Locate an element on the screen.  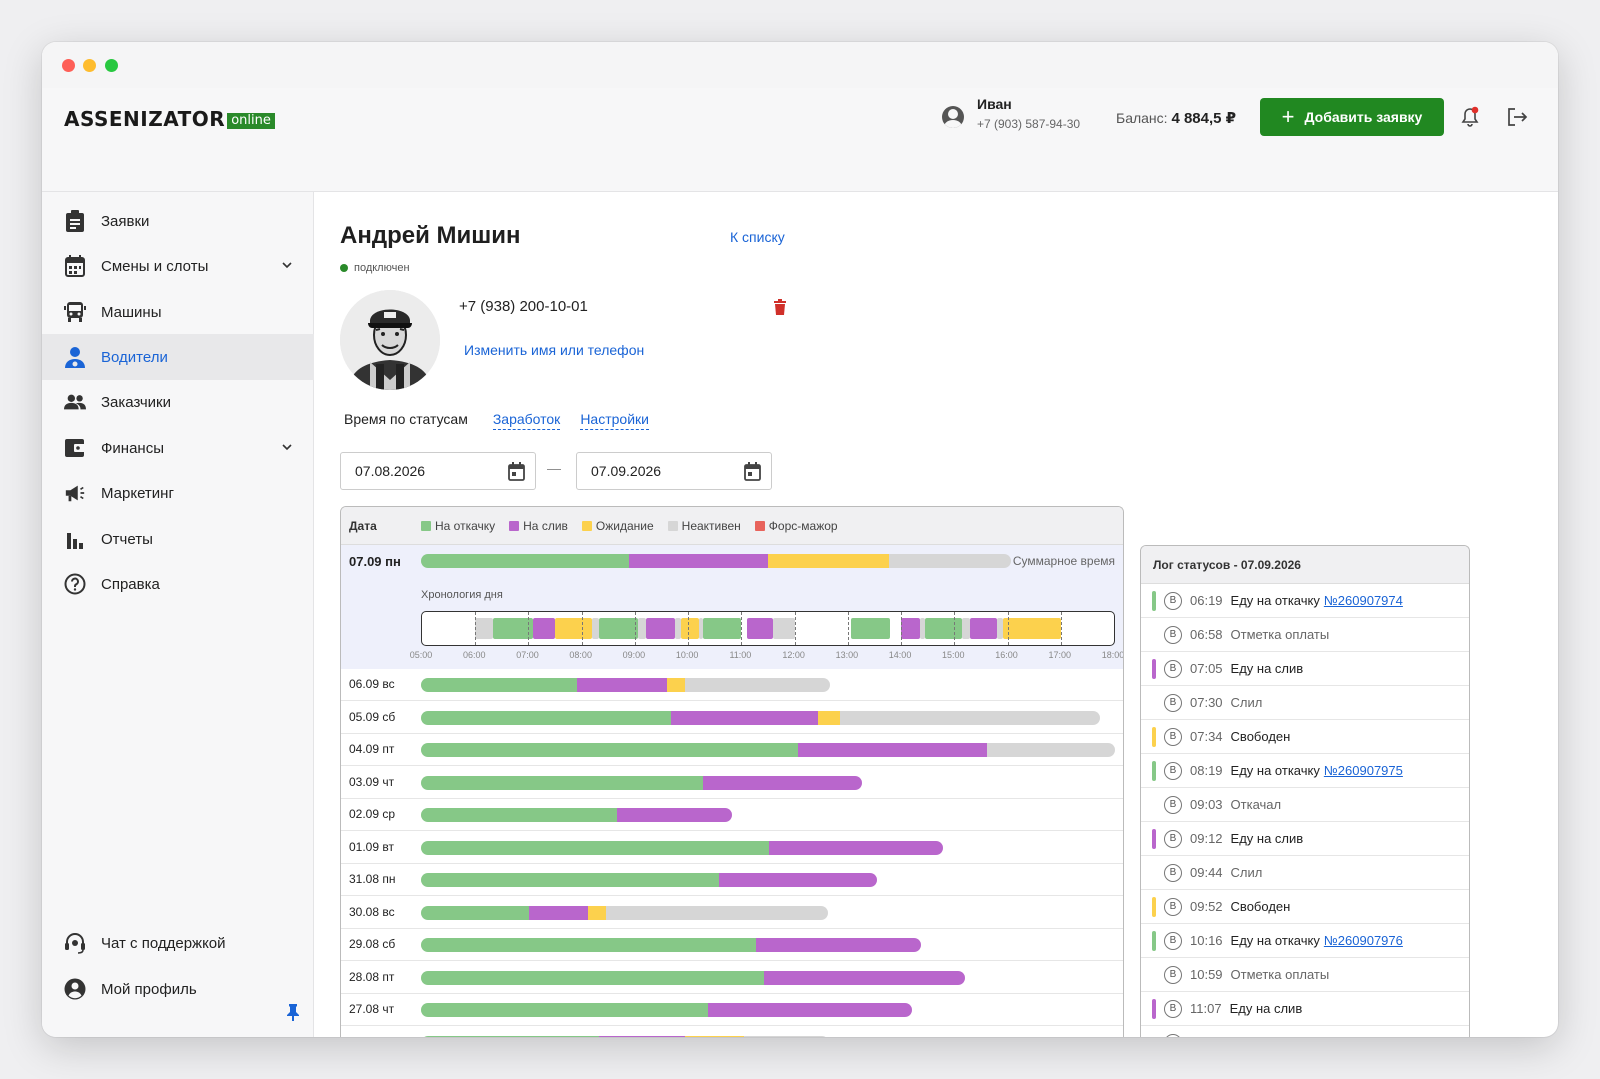
tab-earnings: Заработок is located at coordinates (526, 420).